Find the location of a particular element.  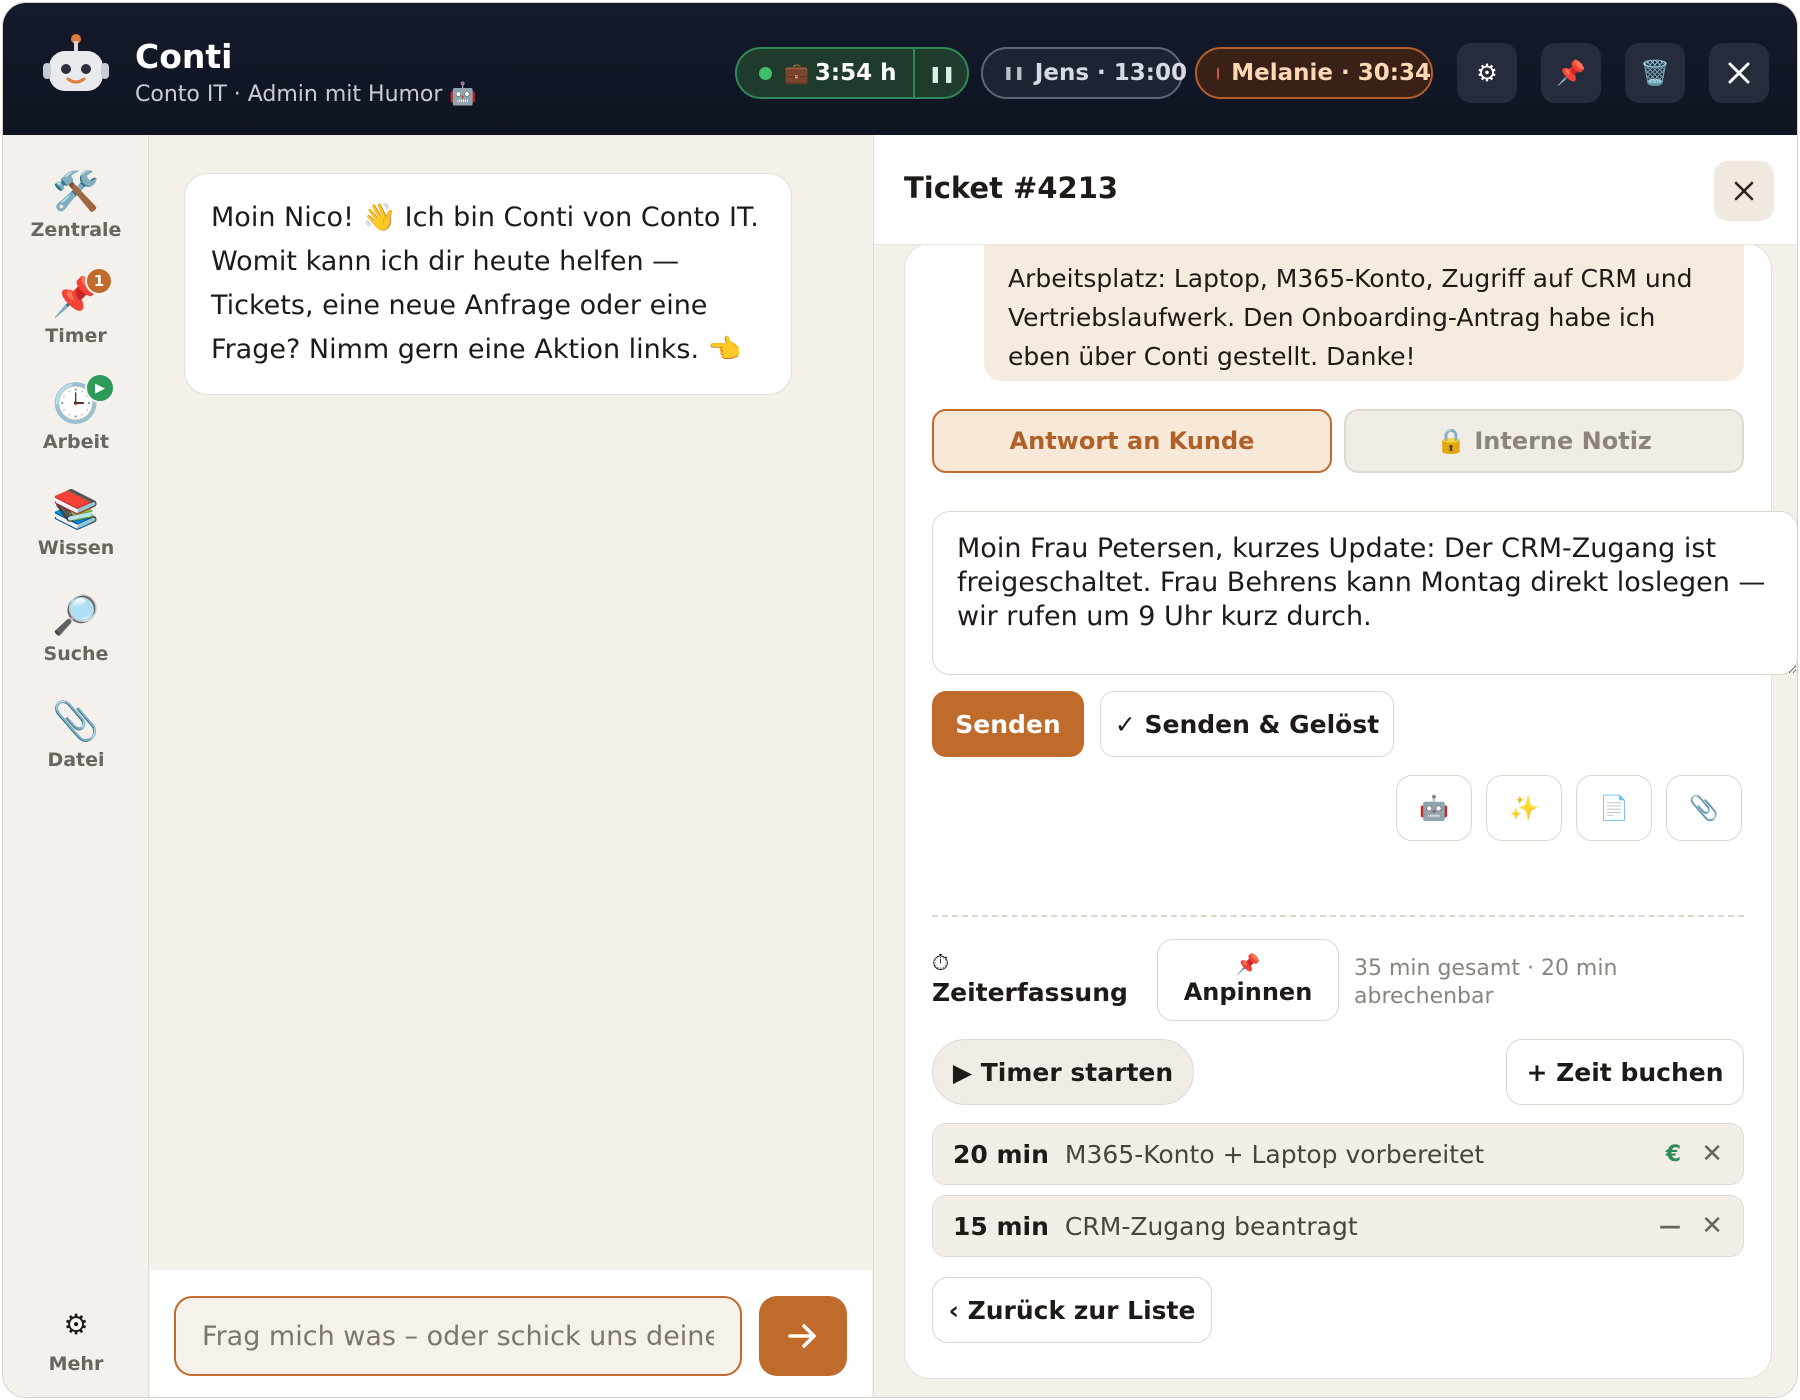

robot-icon: 🤖 is located at coordinates (1434, 808).